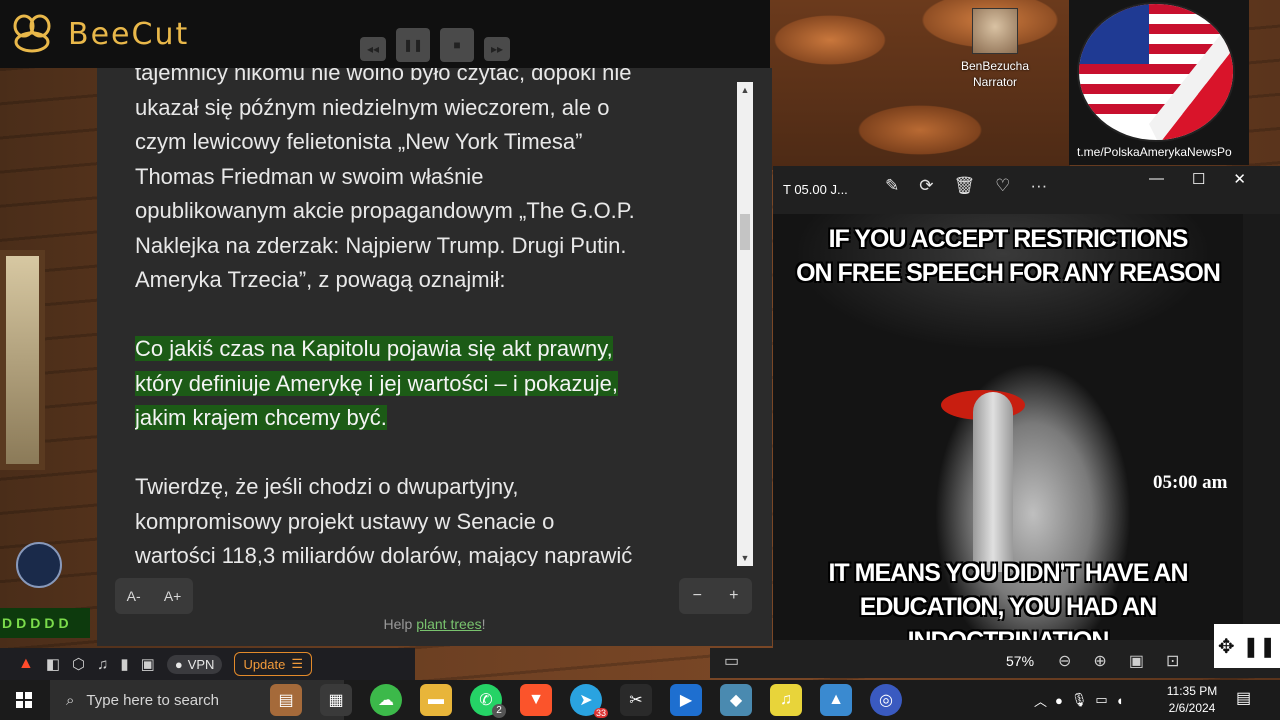  What do you see at coordinates (53, 664) in the screenshot?
I see `sidebar-toggle-icon: ◧` at bounding box center [53, 664].